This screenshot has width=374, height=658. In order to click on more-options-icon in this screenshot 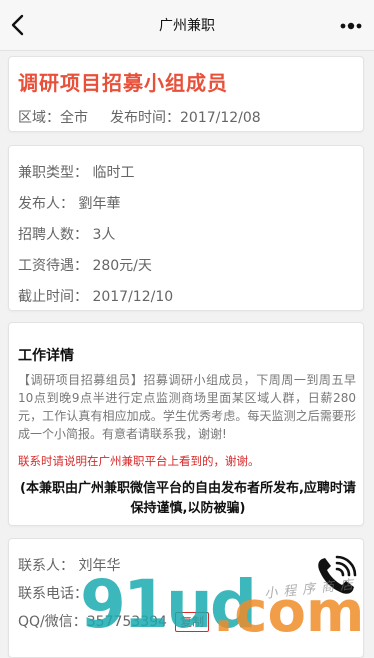, I will do `click(351, 26)`.